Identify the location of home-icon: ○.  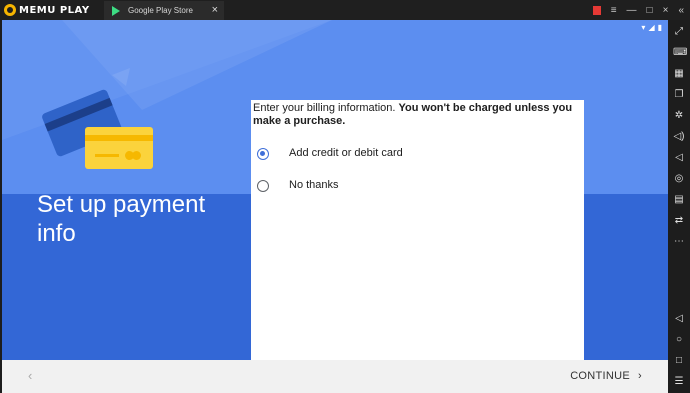
(679, 340).